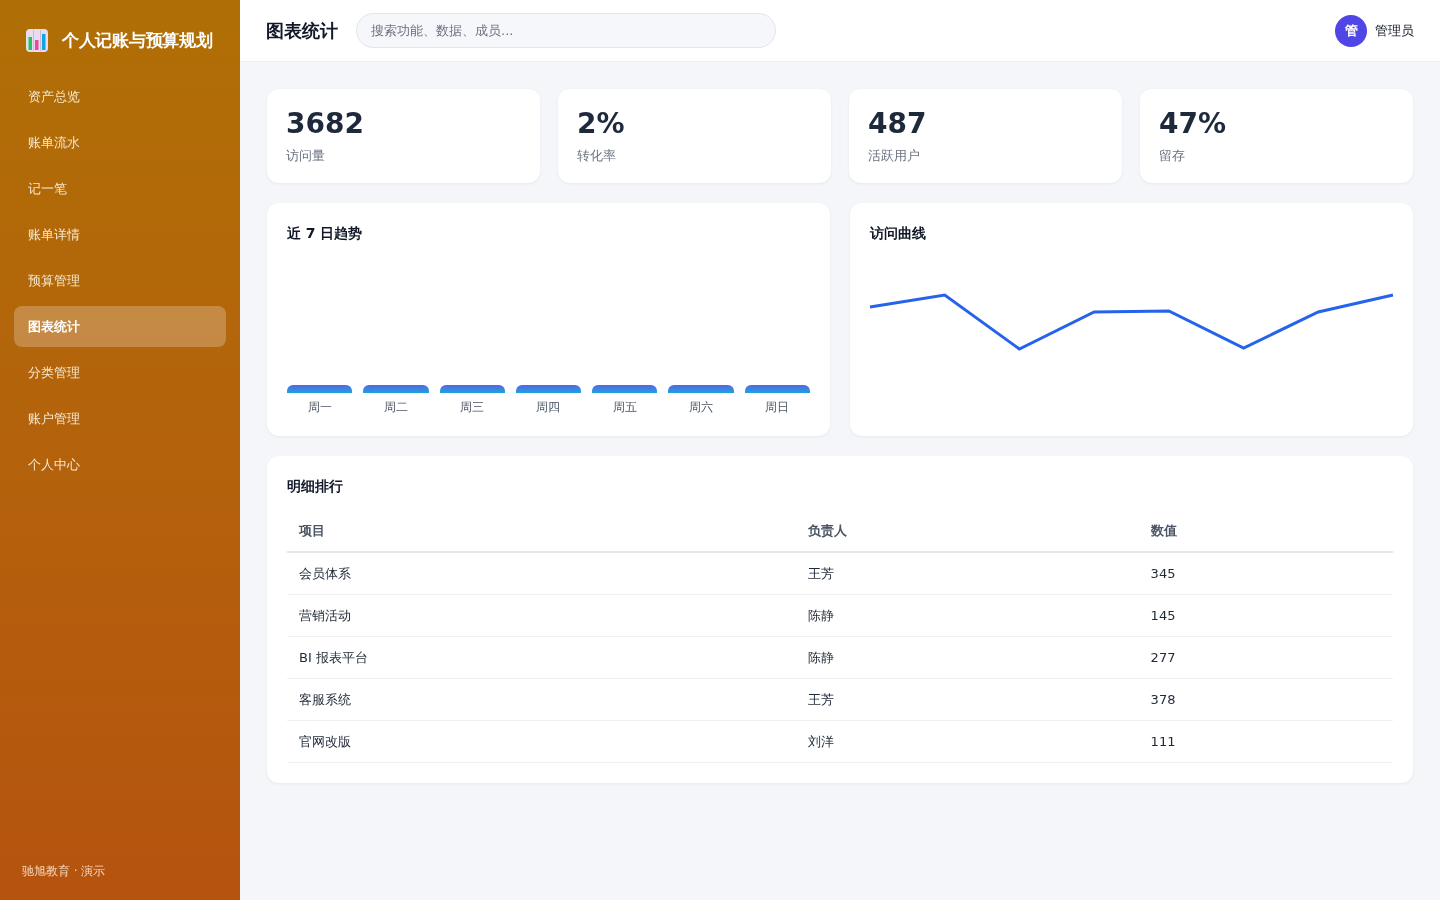  I want to click on table-cell: 会员体系, so click(541, 573).